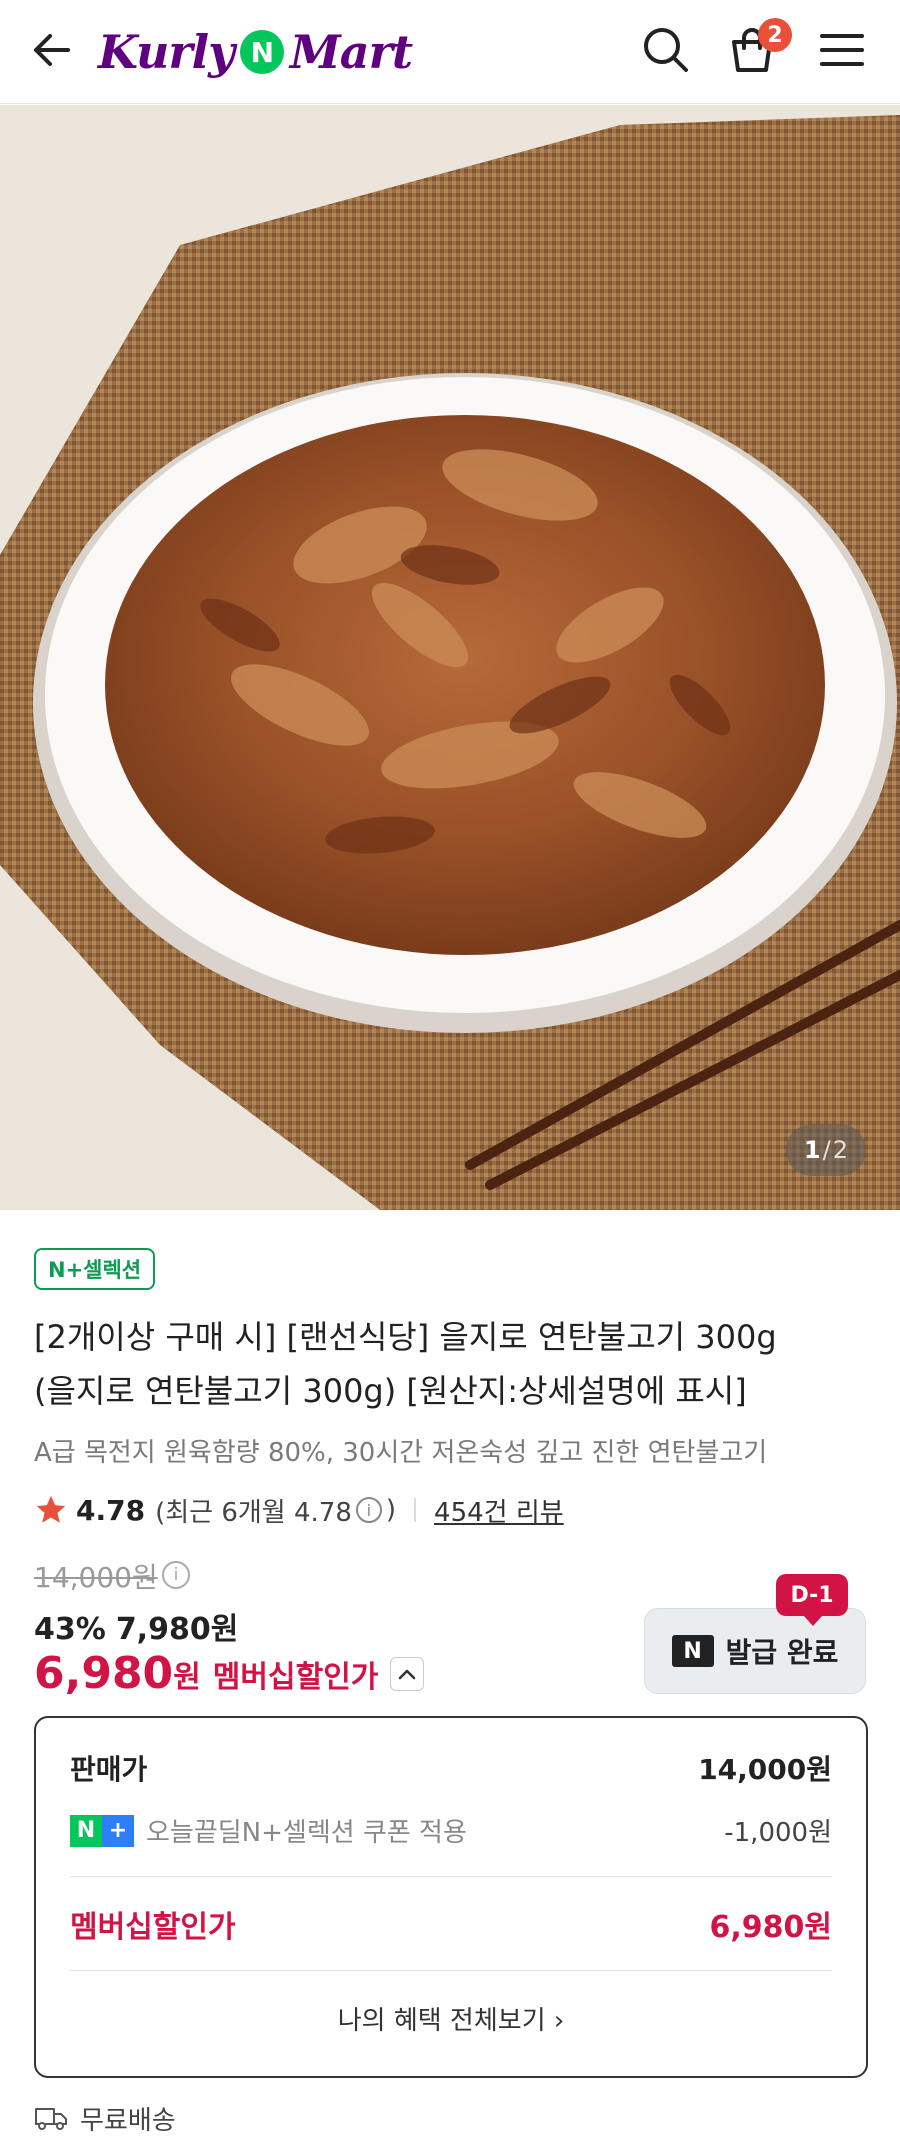 The image size is (900, 2156). Describe the element at coordinates (128, 2120) in the screenshot. I see `free-shipping-label: 무료배송` at that location.